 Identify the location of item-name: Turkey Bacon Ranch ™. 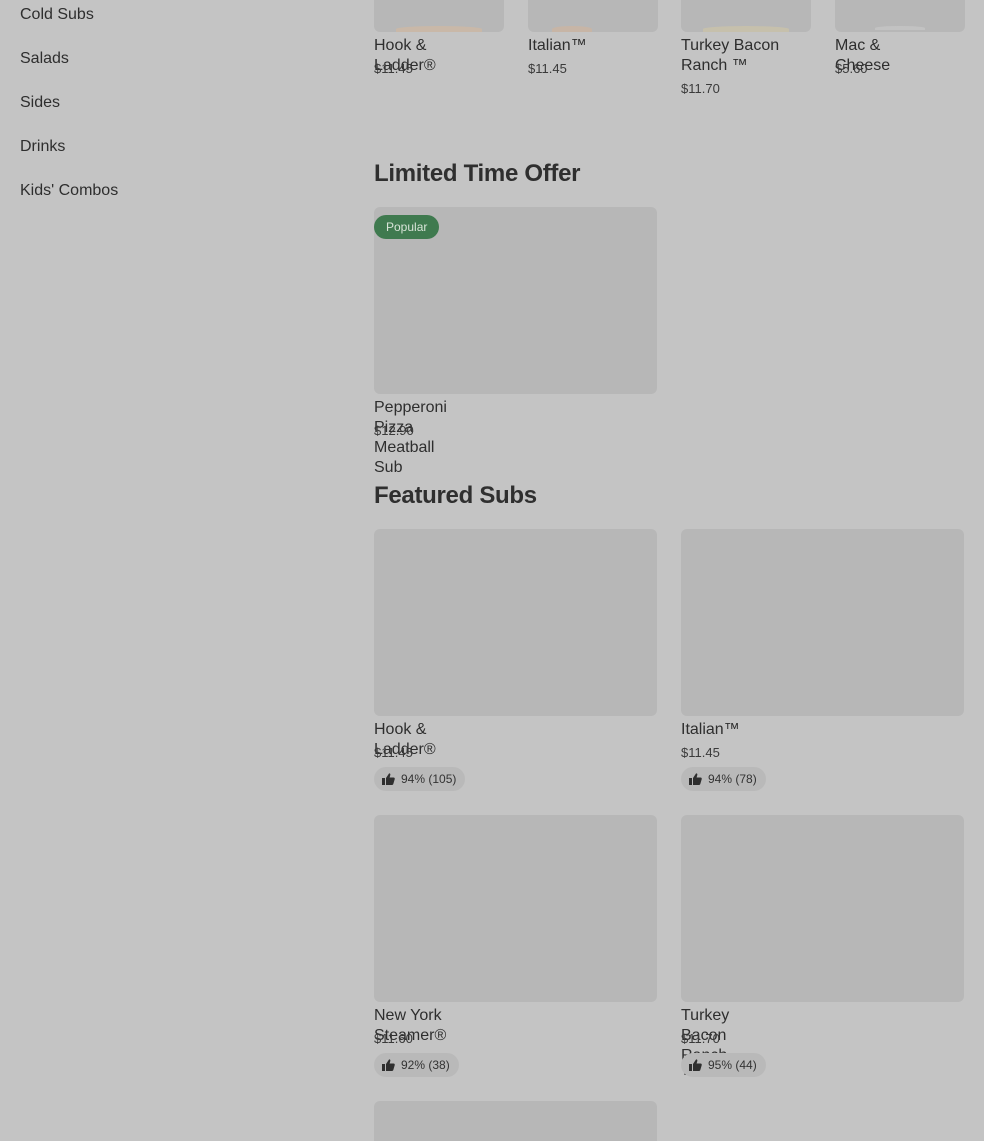
(730, 55).